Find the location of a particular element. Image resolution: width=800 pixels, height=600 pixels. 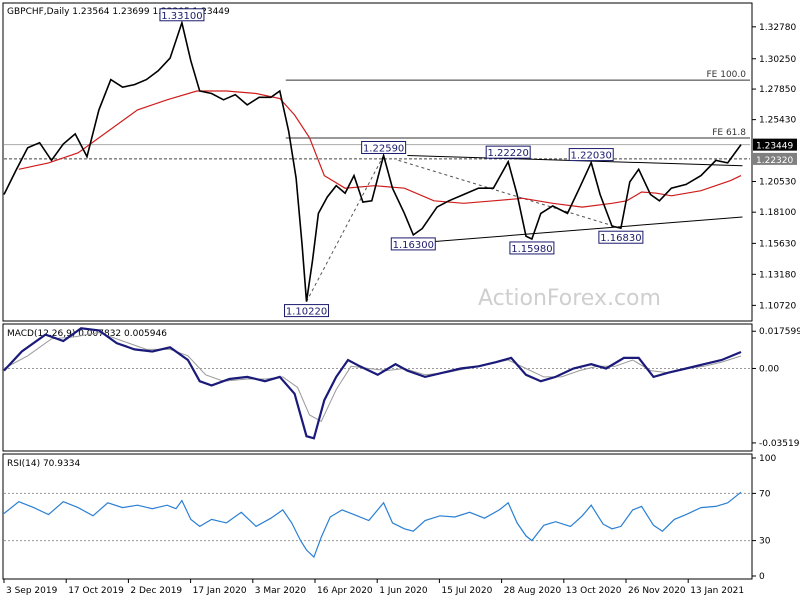

macd-tick-0: 0.017599 is located at coordinates (779, 332).